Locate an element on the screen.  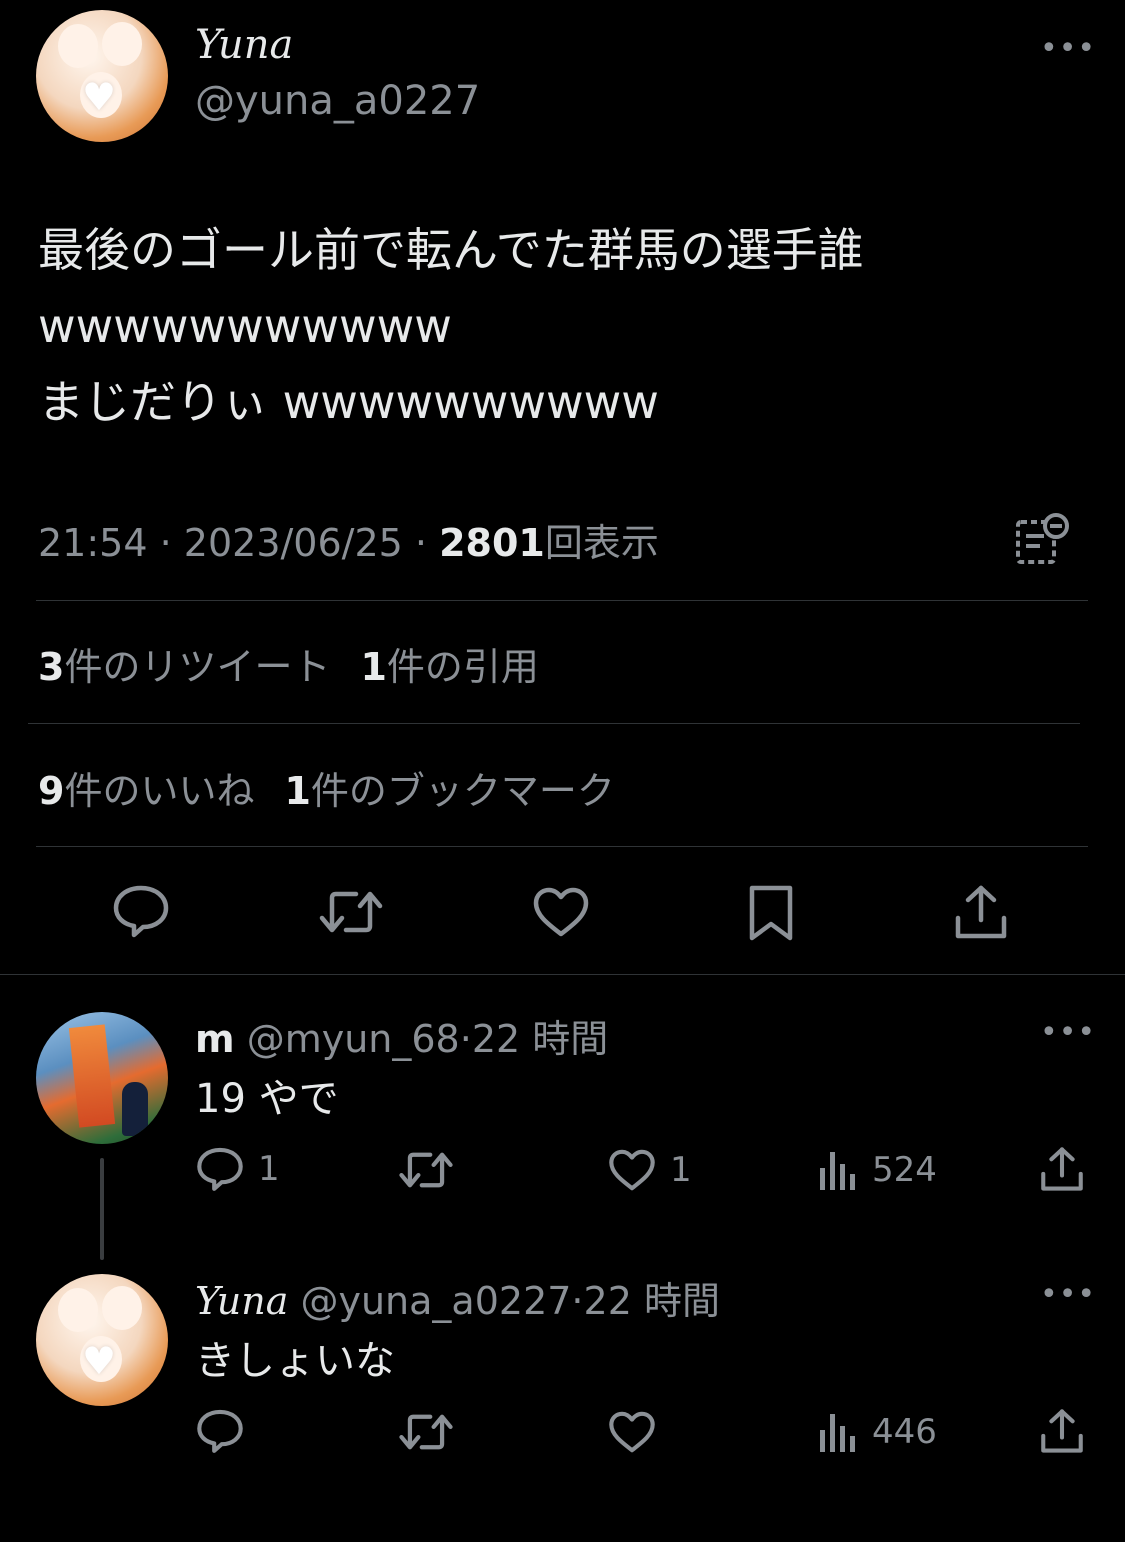
edit-history-icon is located at coordinates (1042, 539).